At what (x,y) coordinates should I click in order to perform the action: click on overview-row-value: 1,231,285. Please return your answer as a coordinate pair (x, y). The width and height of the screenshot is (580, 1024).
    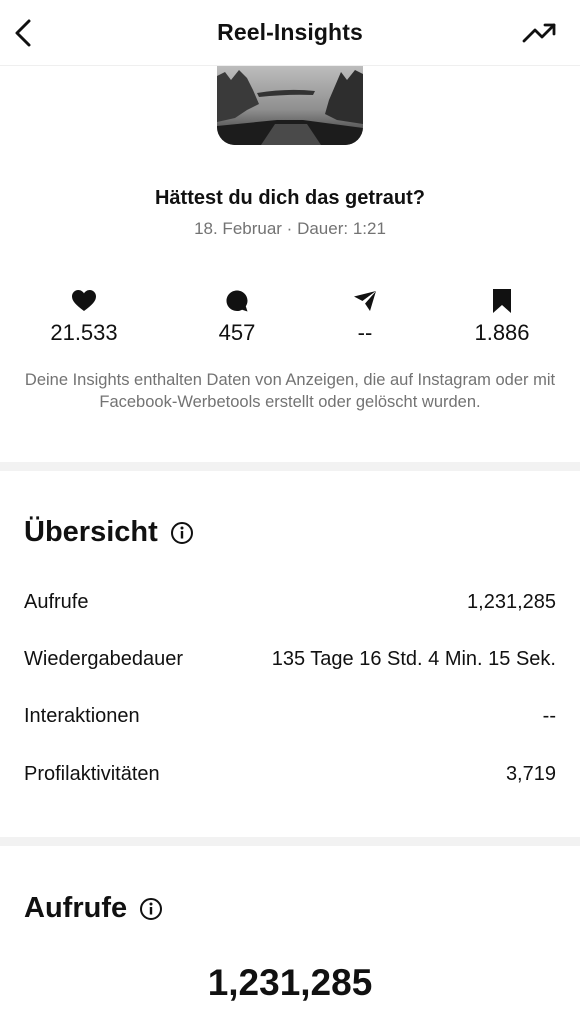
    Looking at the image, I should click on (511, 601).